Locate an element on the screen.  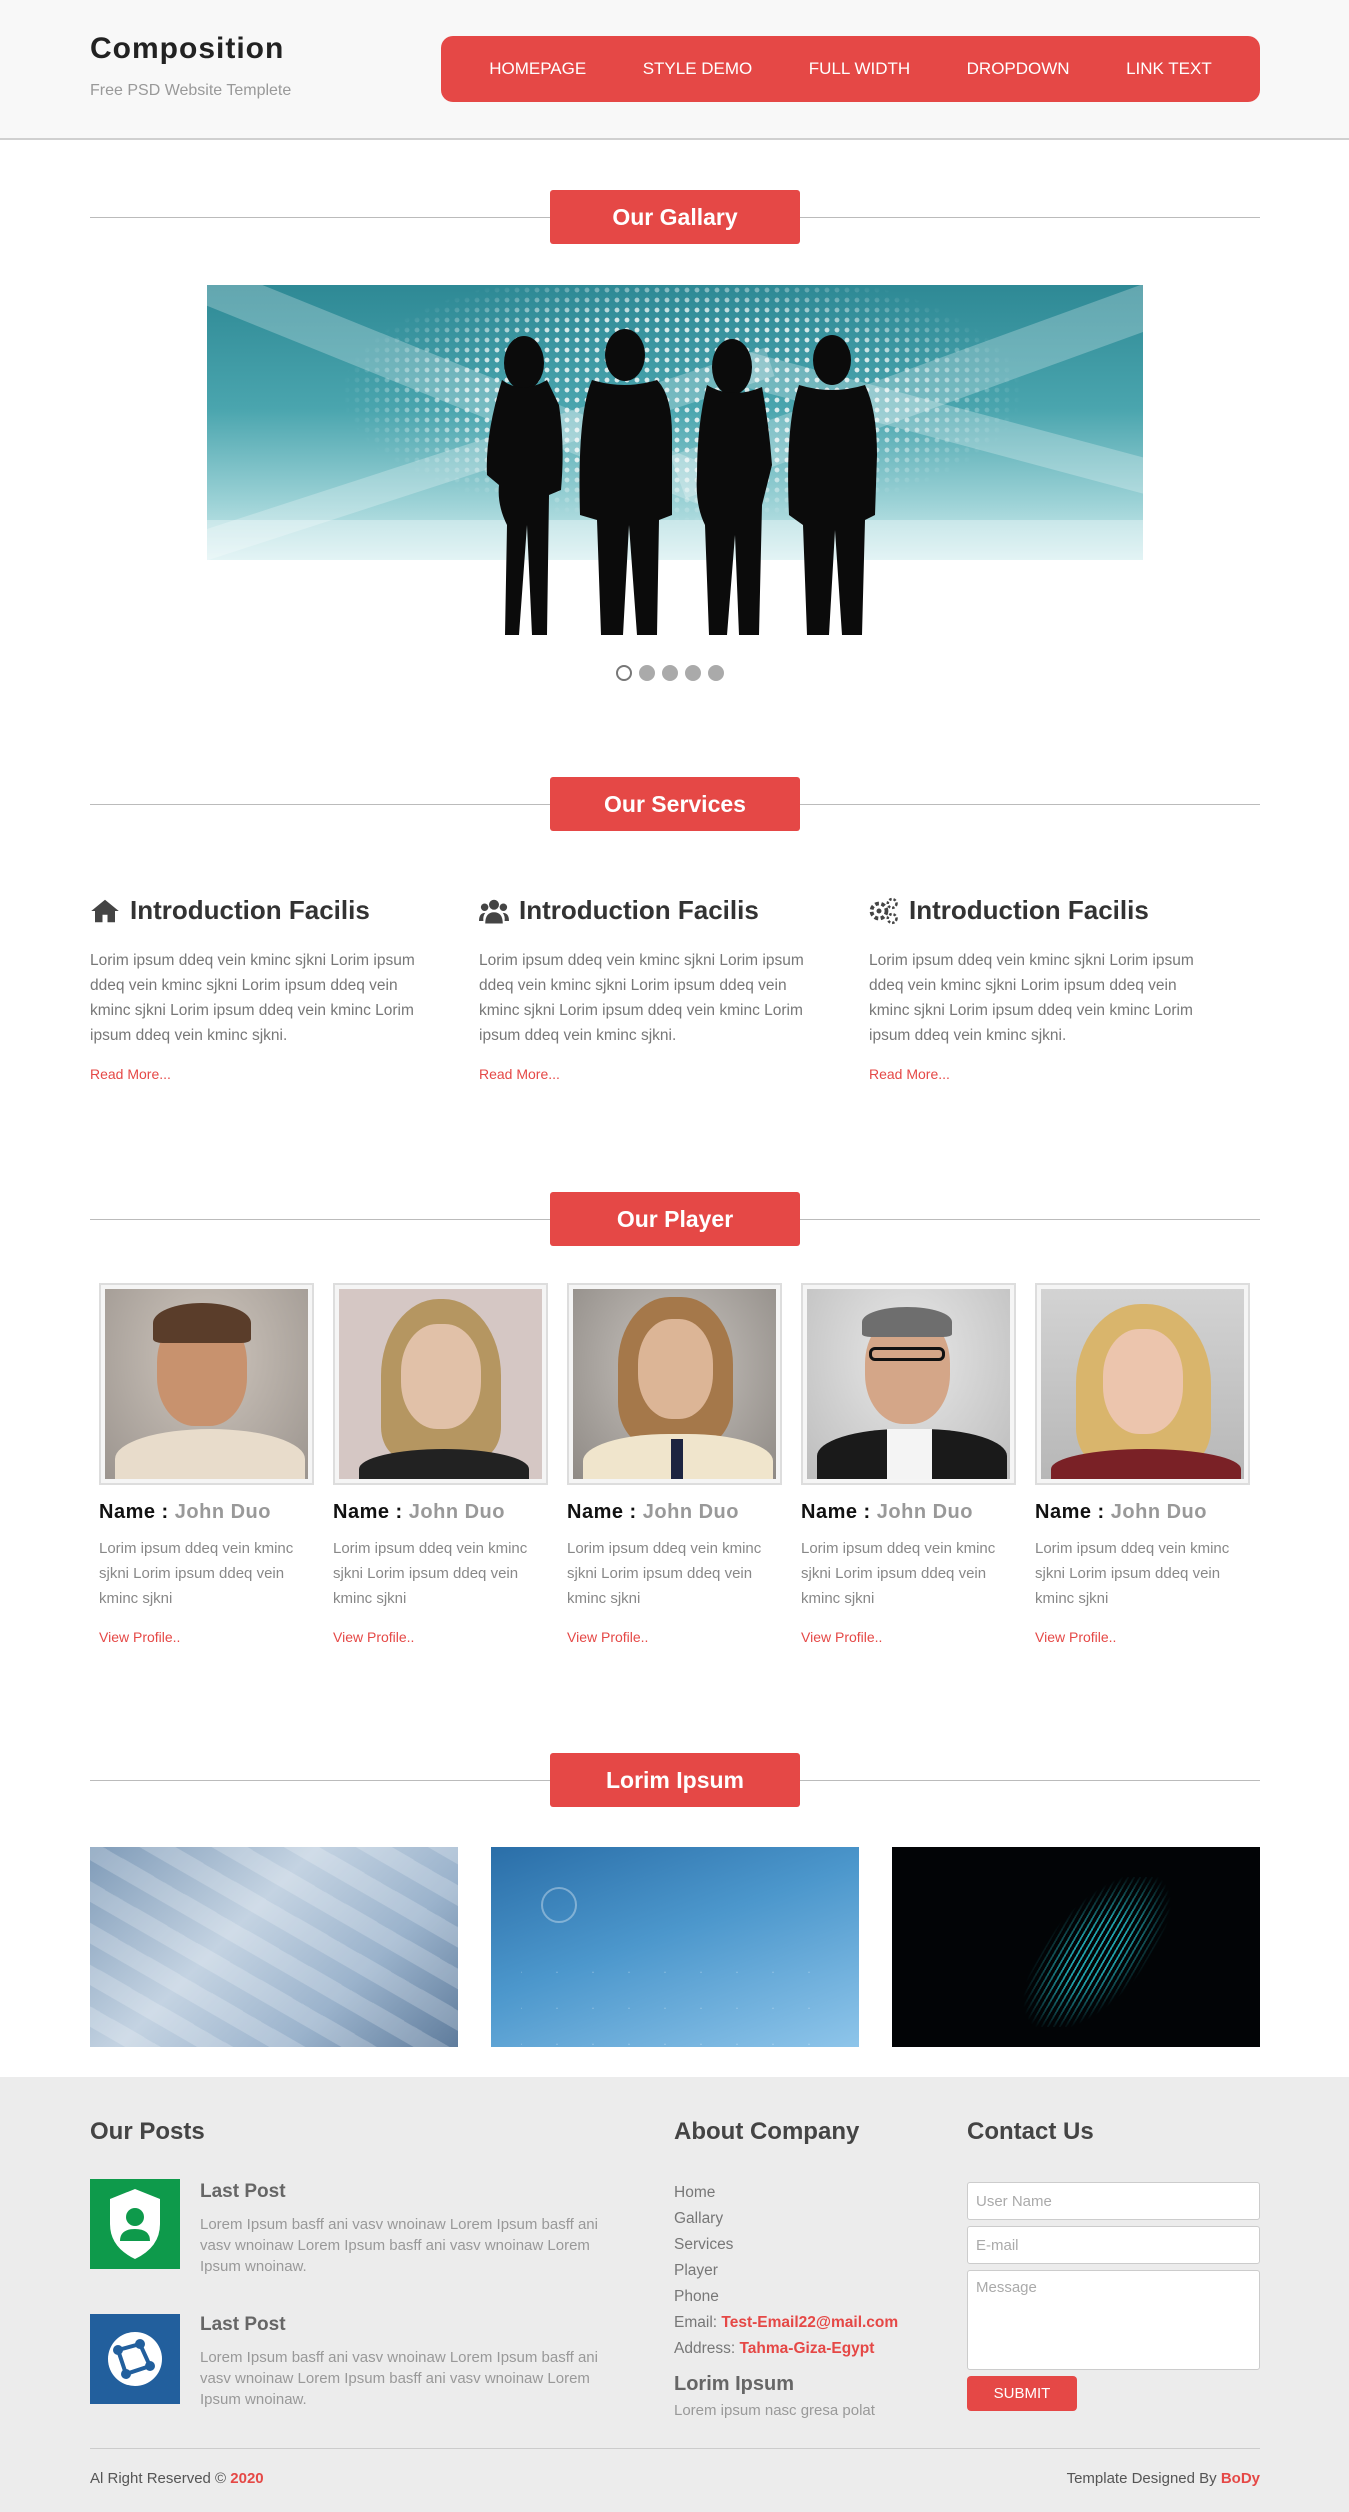
about-link-player: Player is located at coordinates (786, 2271).